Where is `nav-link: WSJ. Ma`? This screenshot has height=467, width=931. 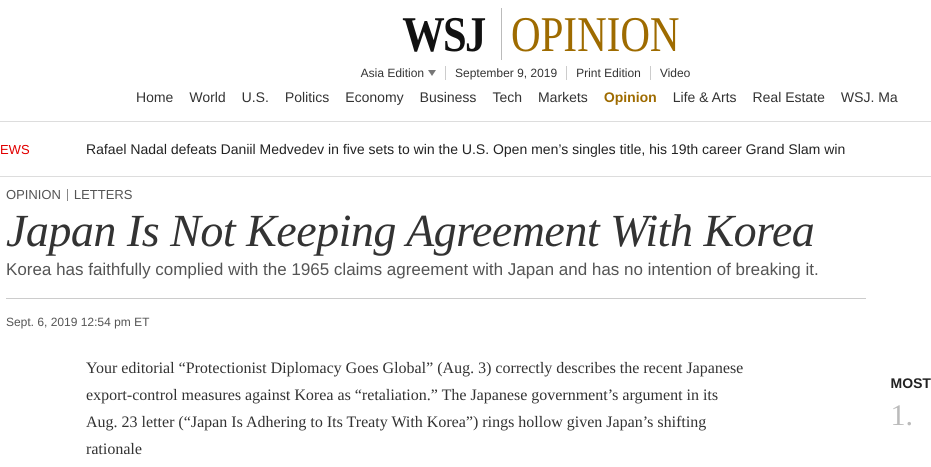
nav-link: WSJ. Ma is located at coordinates (869, 100).